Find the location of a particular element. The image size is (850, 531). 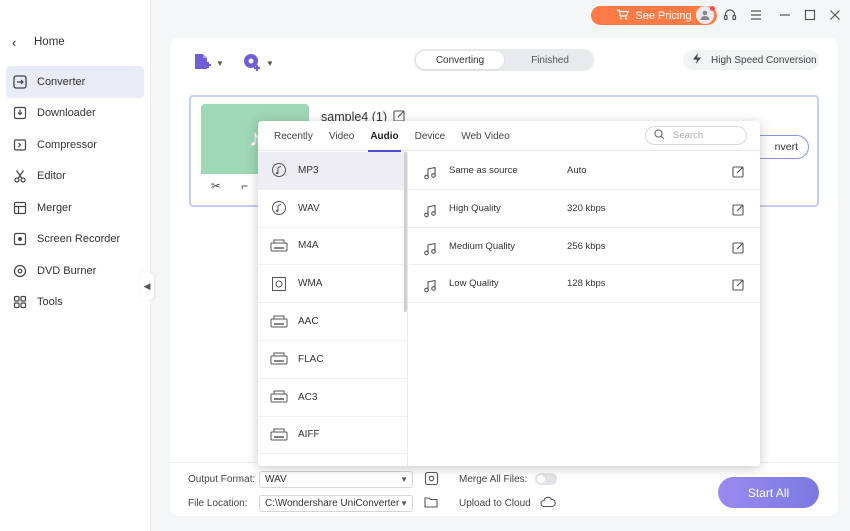

disc-note-icon is located at coordinates (279, 208).